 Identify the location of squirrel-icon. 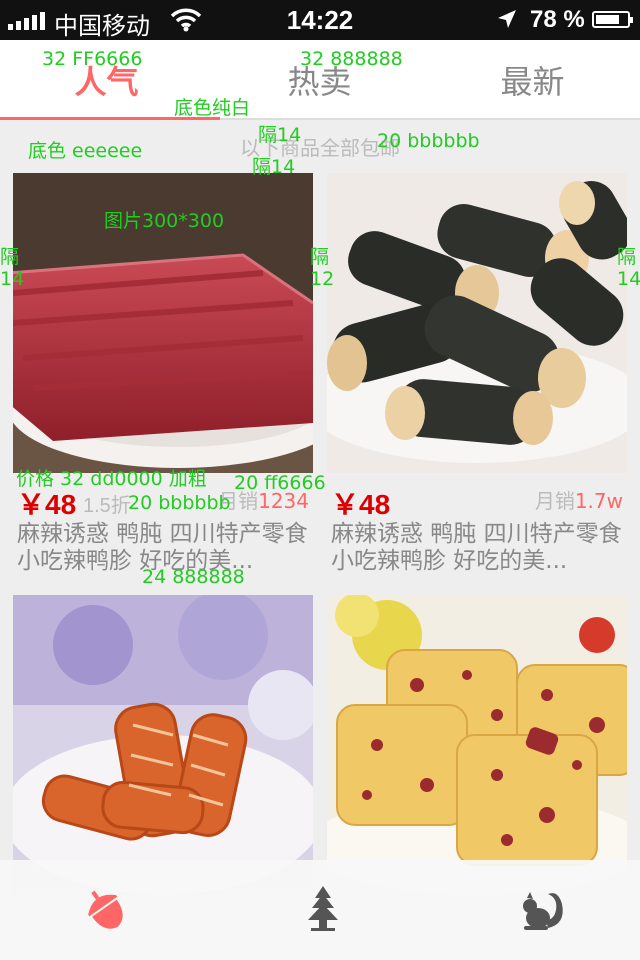
(548, 909).